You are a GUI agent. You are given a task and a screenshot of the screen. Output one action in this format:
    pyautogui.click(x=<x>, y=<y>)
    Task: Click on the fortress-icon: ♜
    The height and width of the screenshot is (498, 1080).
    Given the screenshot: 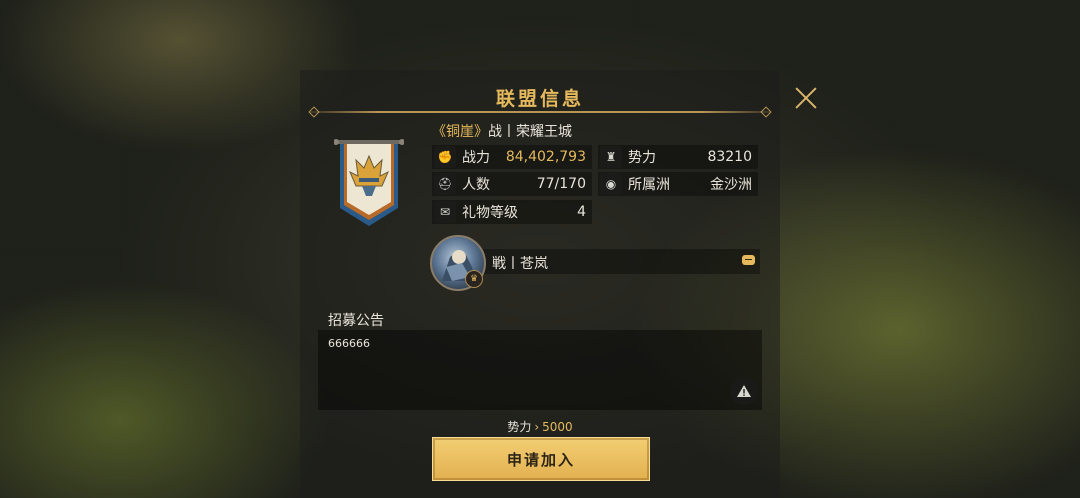 What is the action you would take?
    pyautogui.click(x=611, y=157)
    